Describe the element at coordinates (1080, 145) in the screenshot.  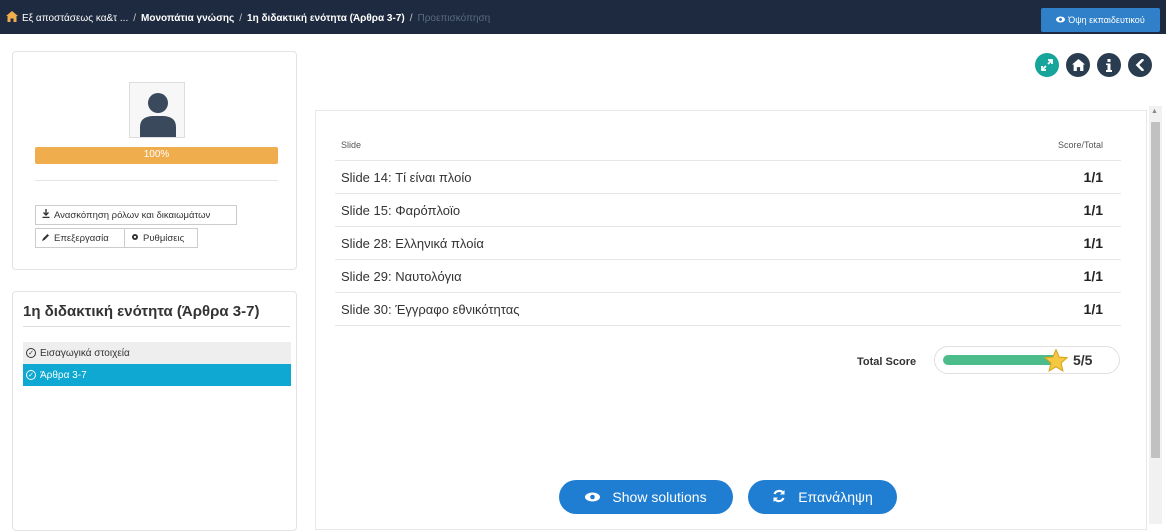
I see `column-score: Score/Total` at that location.